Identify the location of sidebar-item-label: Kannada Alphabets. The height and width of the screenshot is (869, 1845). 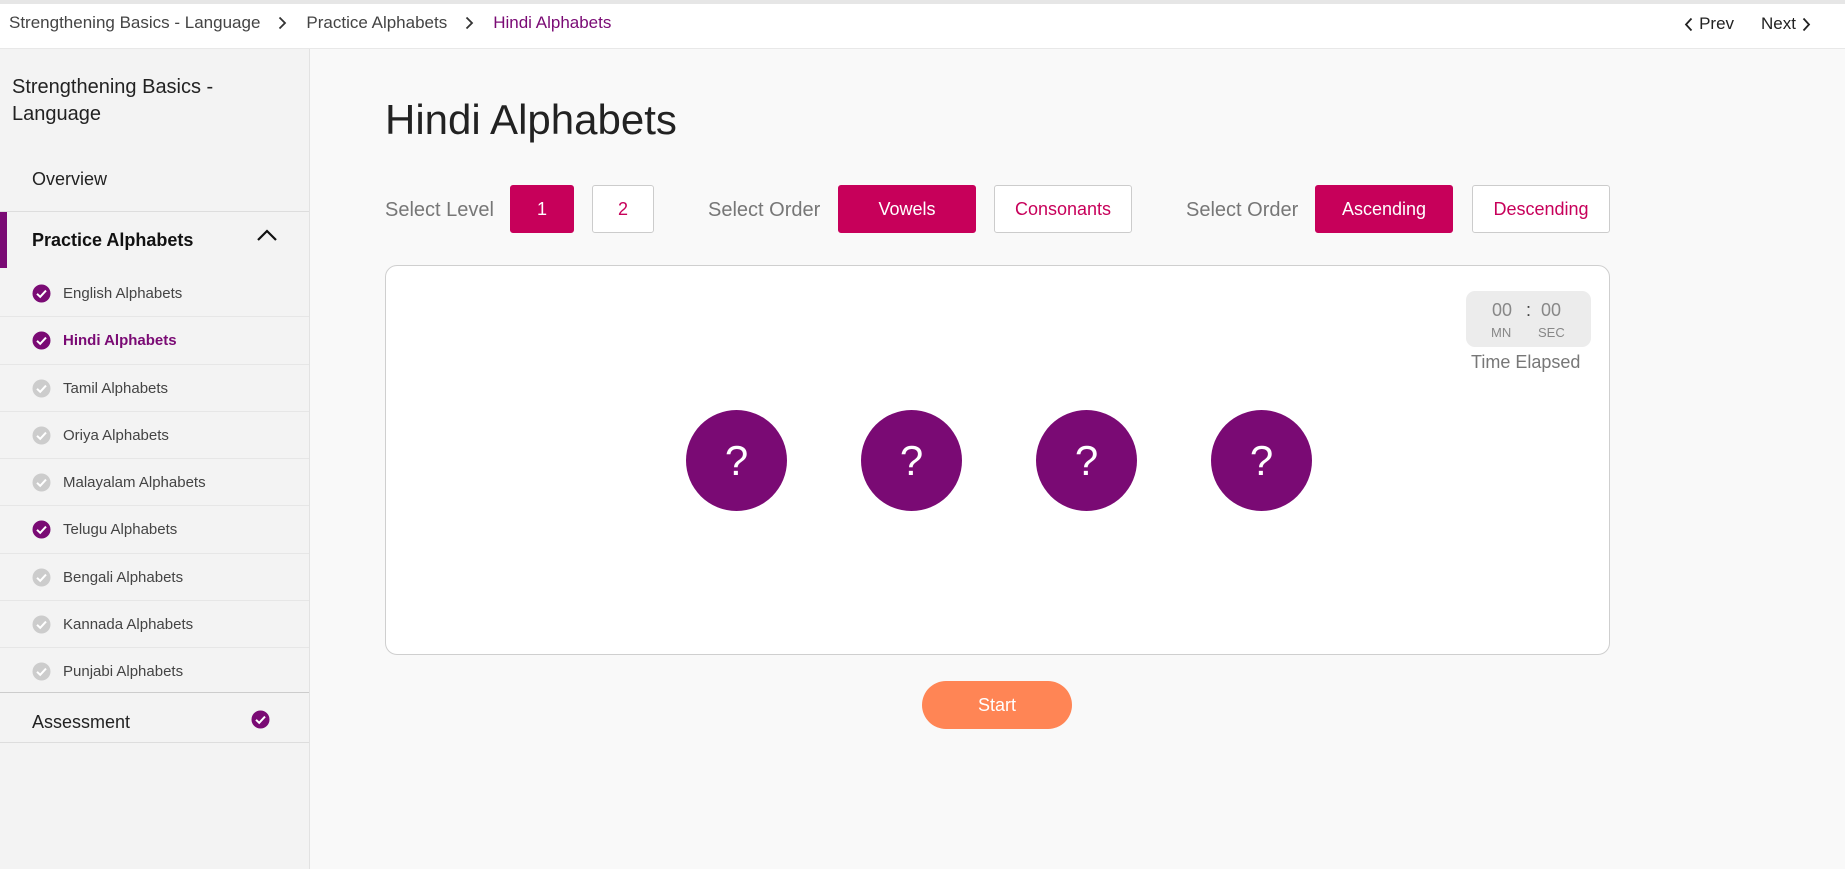
(128, 625).